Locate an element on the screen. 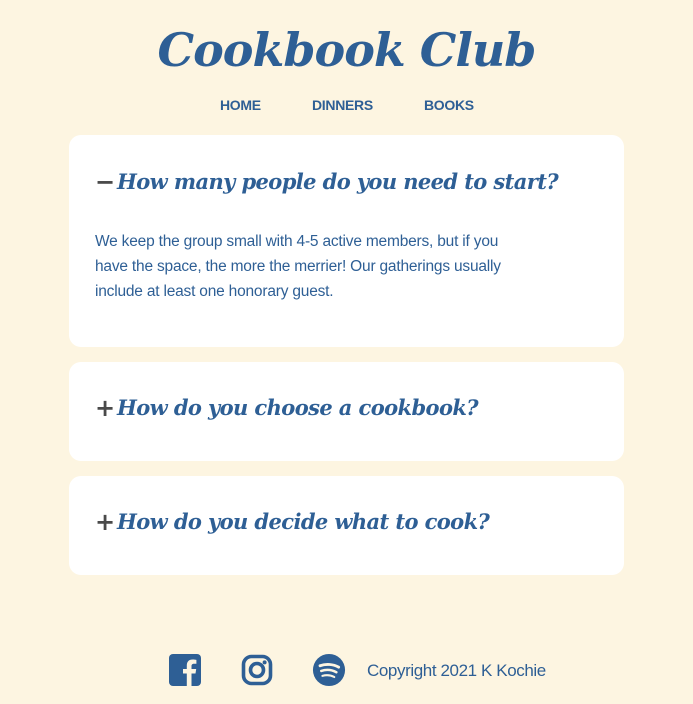 The width and height of the screenshot is (693, 704). spotify-icon is located at coordinates (329, 670).